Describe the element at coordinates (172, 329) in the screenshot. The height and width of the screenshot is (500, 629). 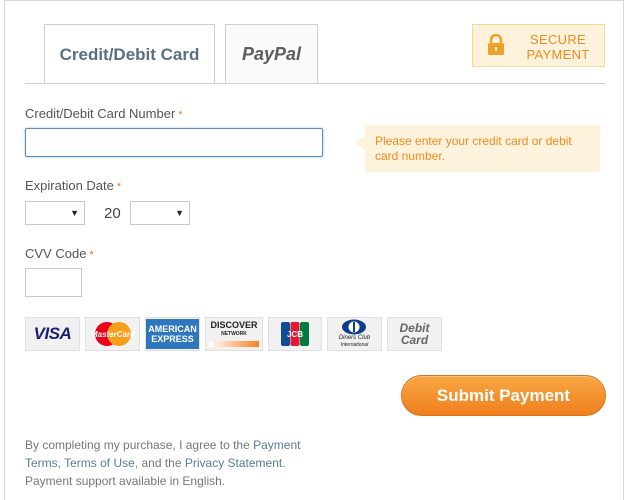
I see `amex-line1: AMERICAN` at that location.